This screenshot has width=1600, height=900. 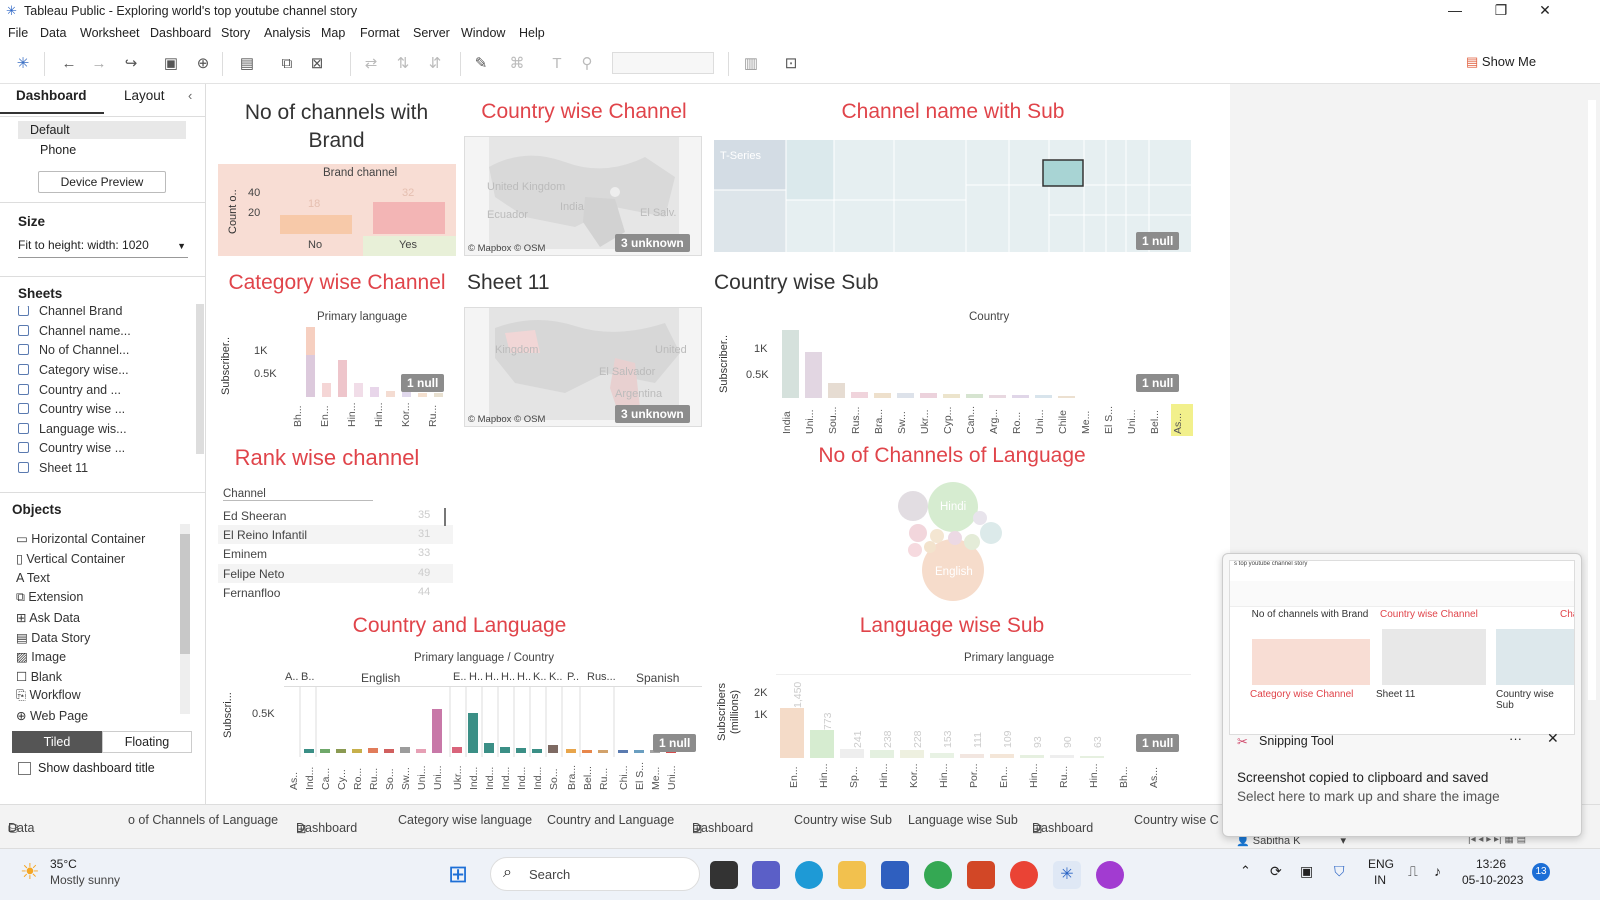 What do you see at coordinates (1306, 871) in the screenshot?
I see `antivirus-icon: ▣` at bounding box center [1306, 871].